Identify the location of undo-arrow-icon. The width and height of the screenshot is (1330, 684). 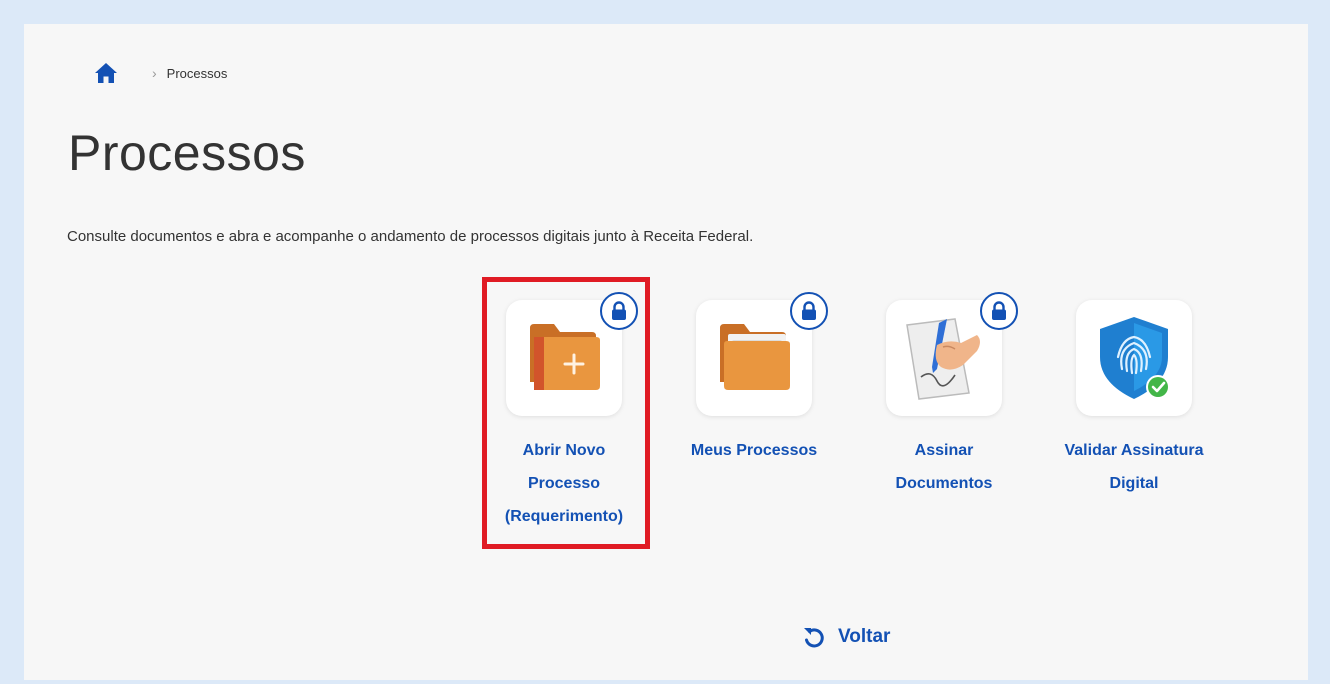
(814, 638).